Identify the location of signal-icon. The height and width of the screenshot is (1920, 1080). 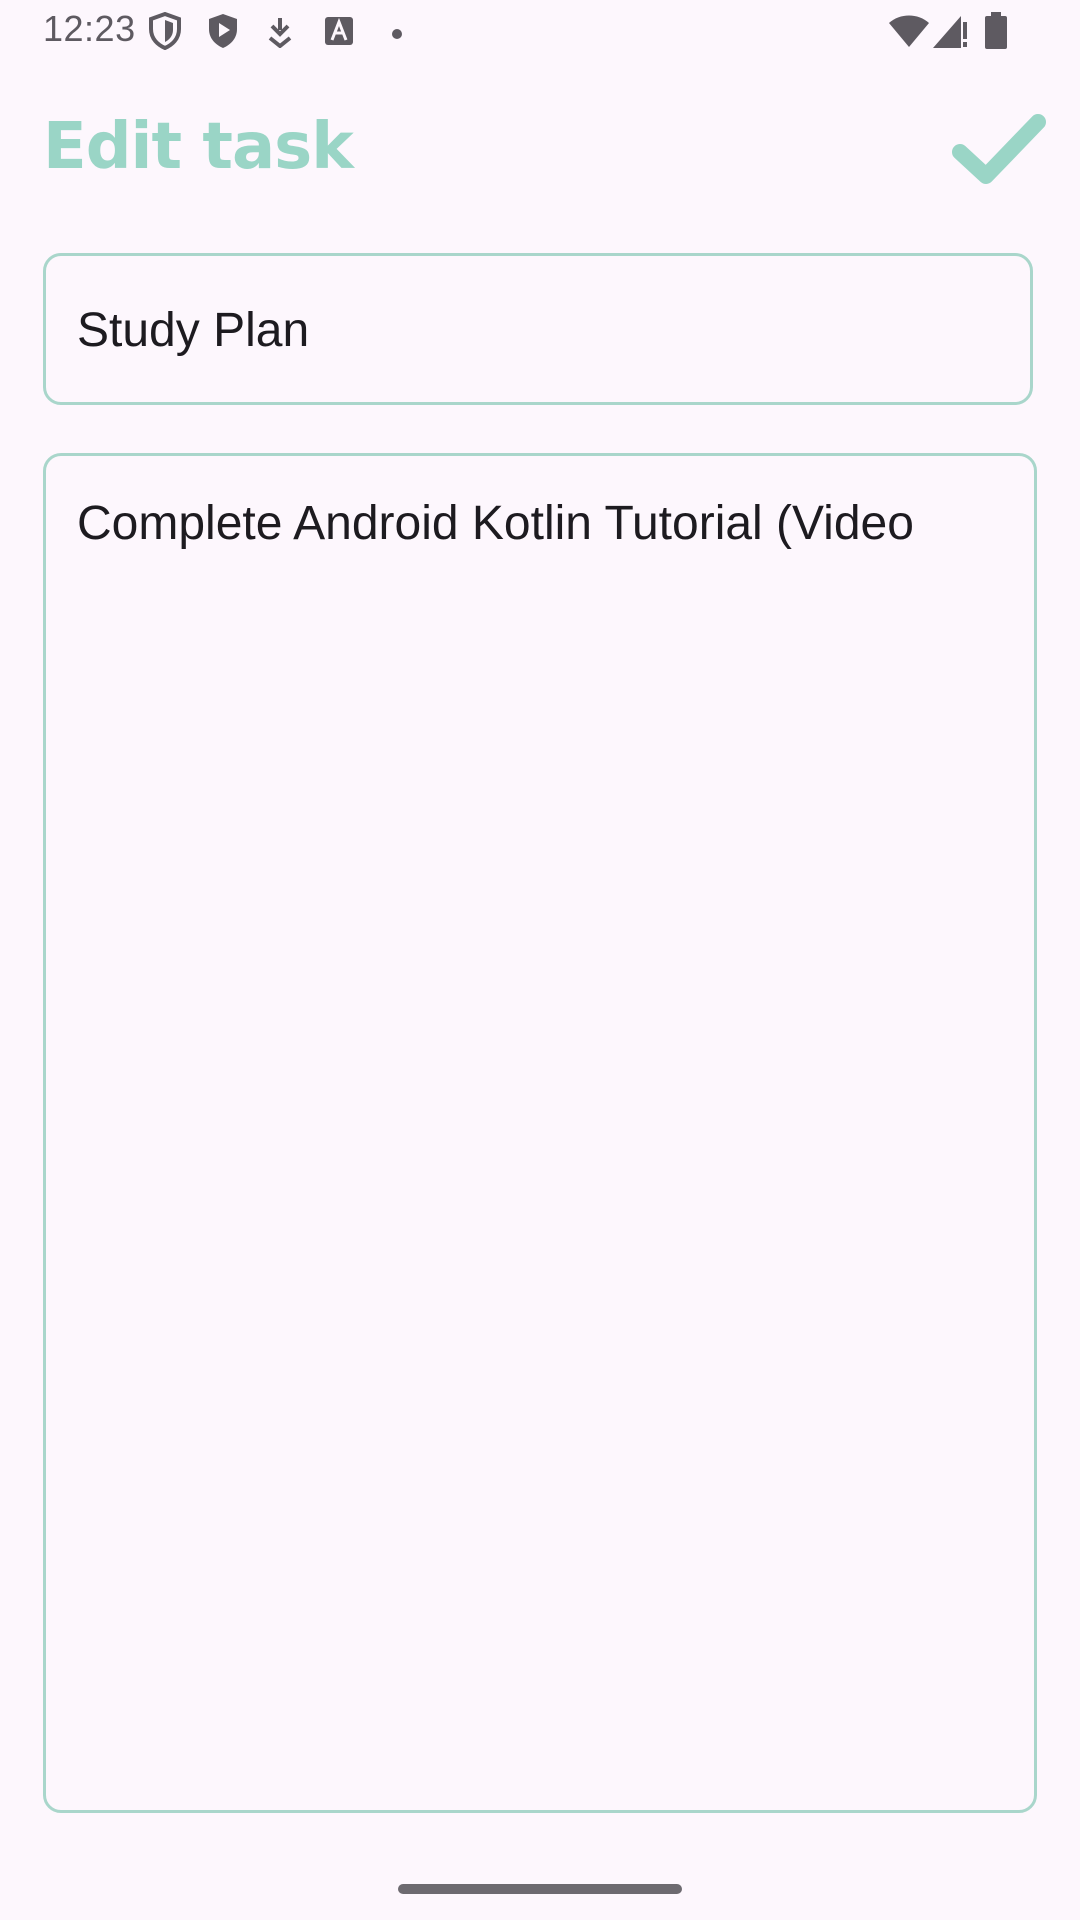
(950, 34).